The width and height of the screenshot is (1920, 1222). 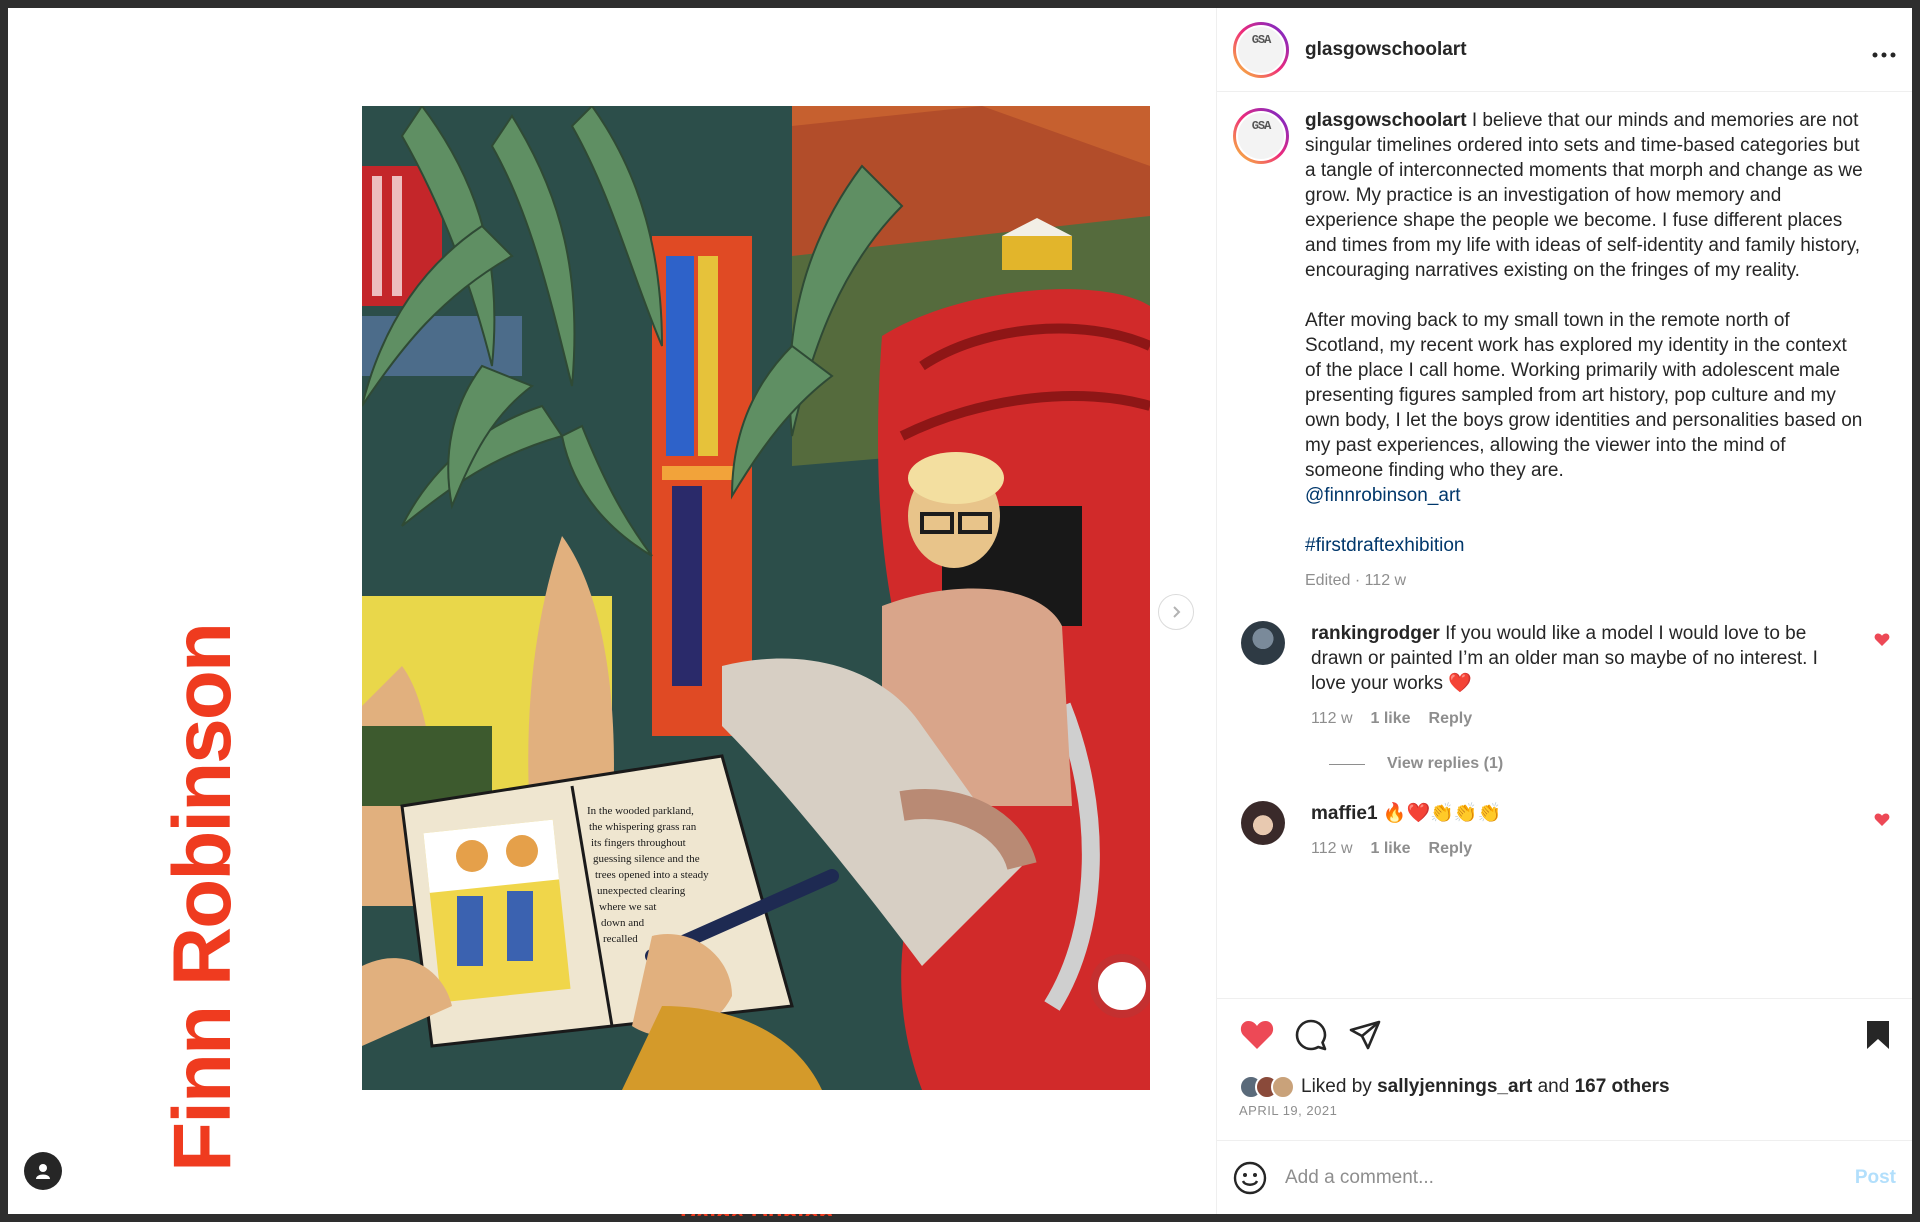 What do you see at coordinates (1356, 580) in the screenshot?
I see `caption-meta: Edited · 112 w` at bounding box center [1356, 580].